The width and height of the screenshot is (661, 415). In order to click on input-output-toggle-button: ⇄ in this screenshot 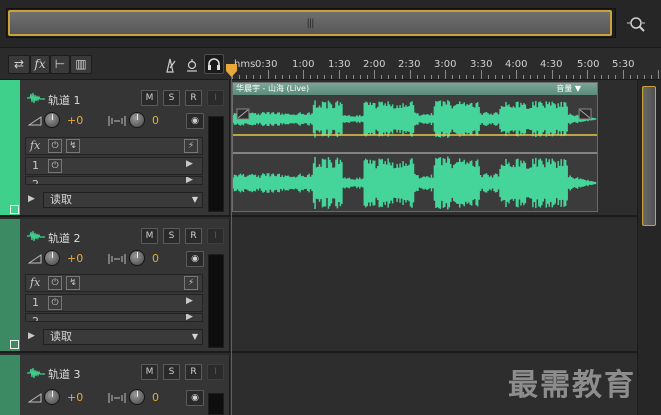, I will do `click(19, 64)`.